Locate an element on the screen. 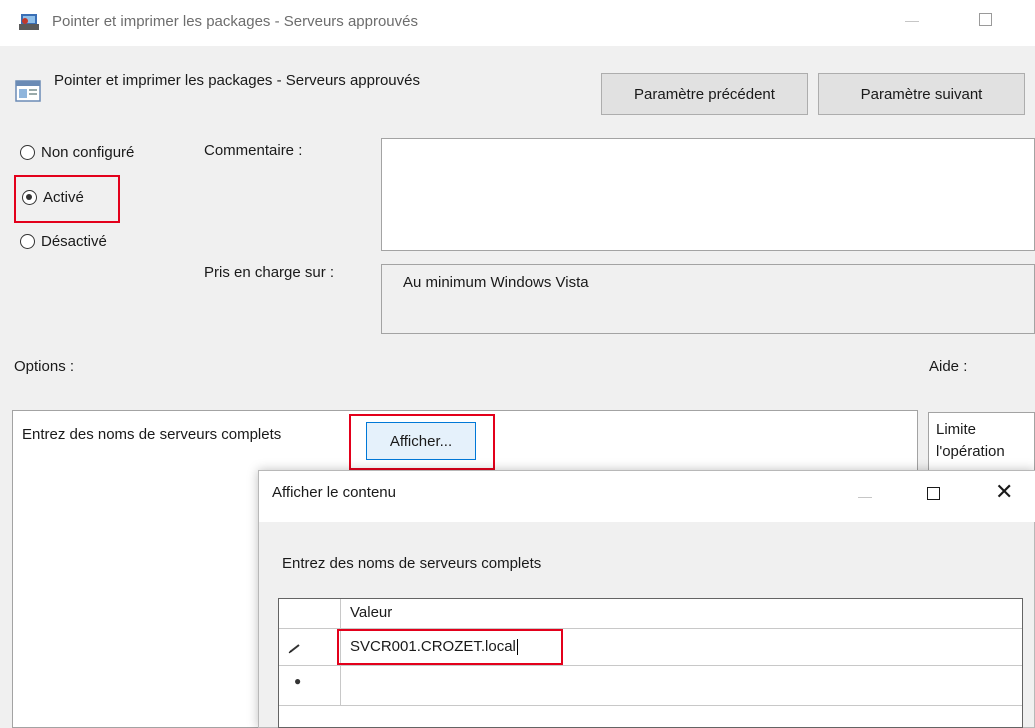  radio-not-configured: Non configuré is located at coordinates (77, 152).